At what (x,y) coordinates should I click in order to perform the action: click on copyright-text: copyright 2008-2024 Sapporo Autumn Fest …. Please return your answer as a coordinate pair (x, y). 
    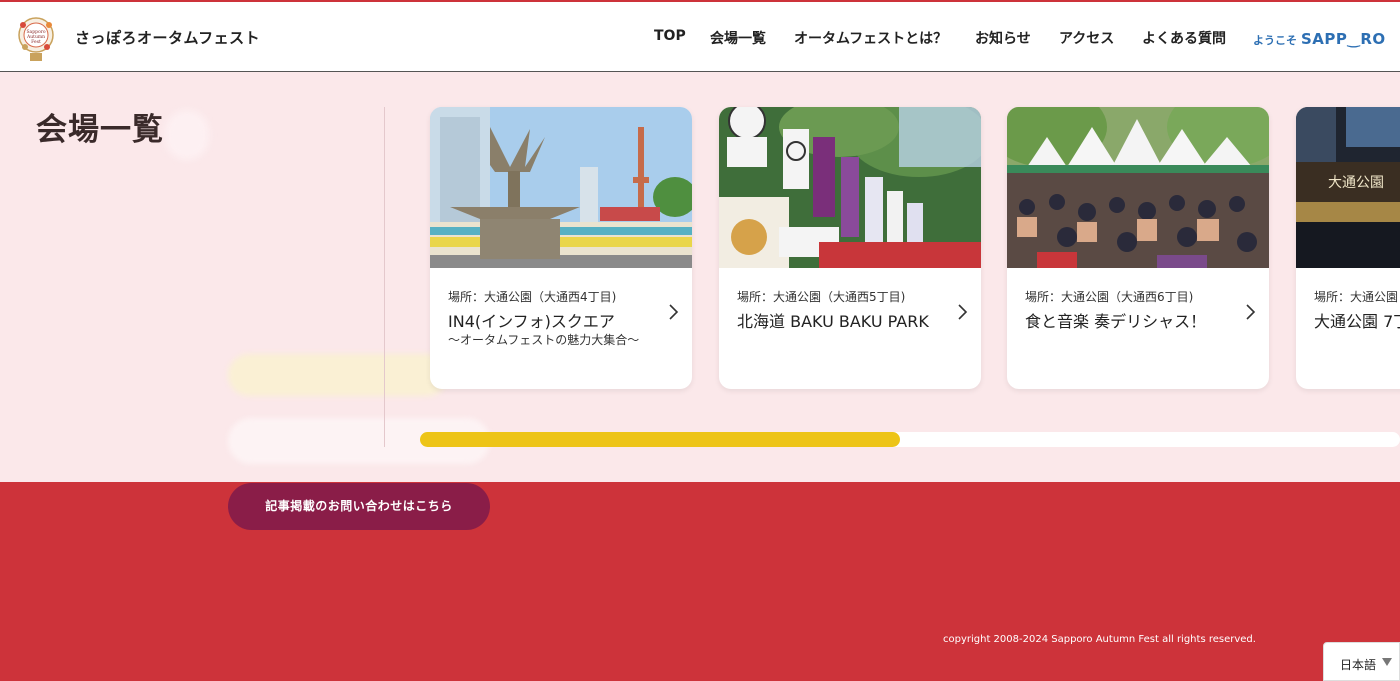
    Looking at the image, I should click on (1099, 639).